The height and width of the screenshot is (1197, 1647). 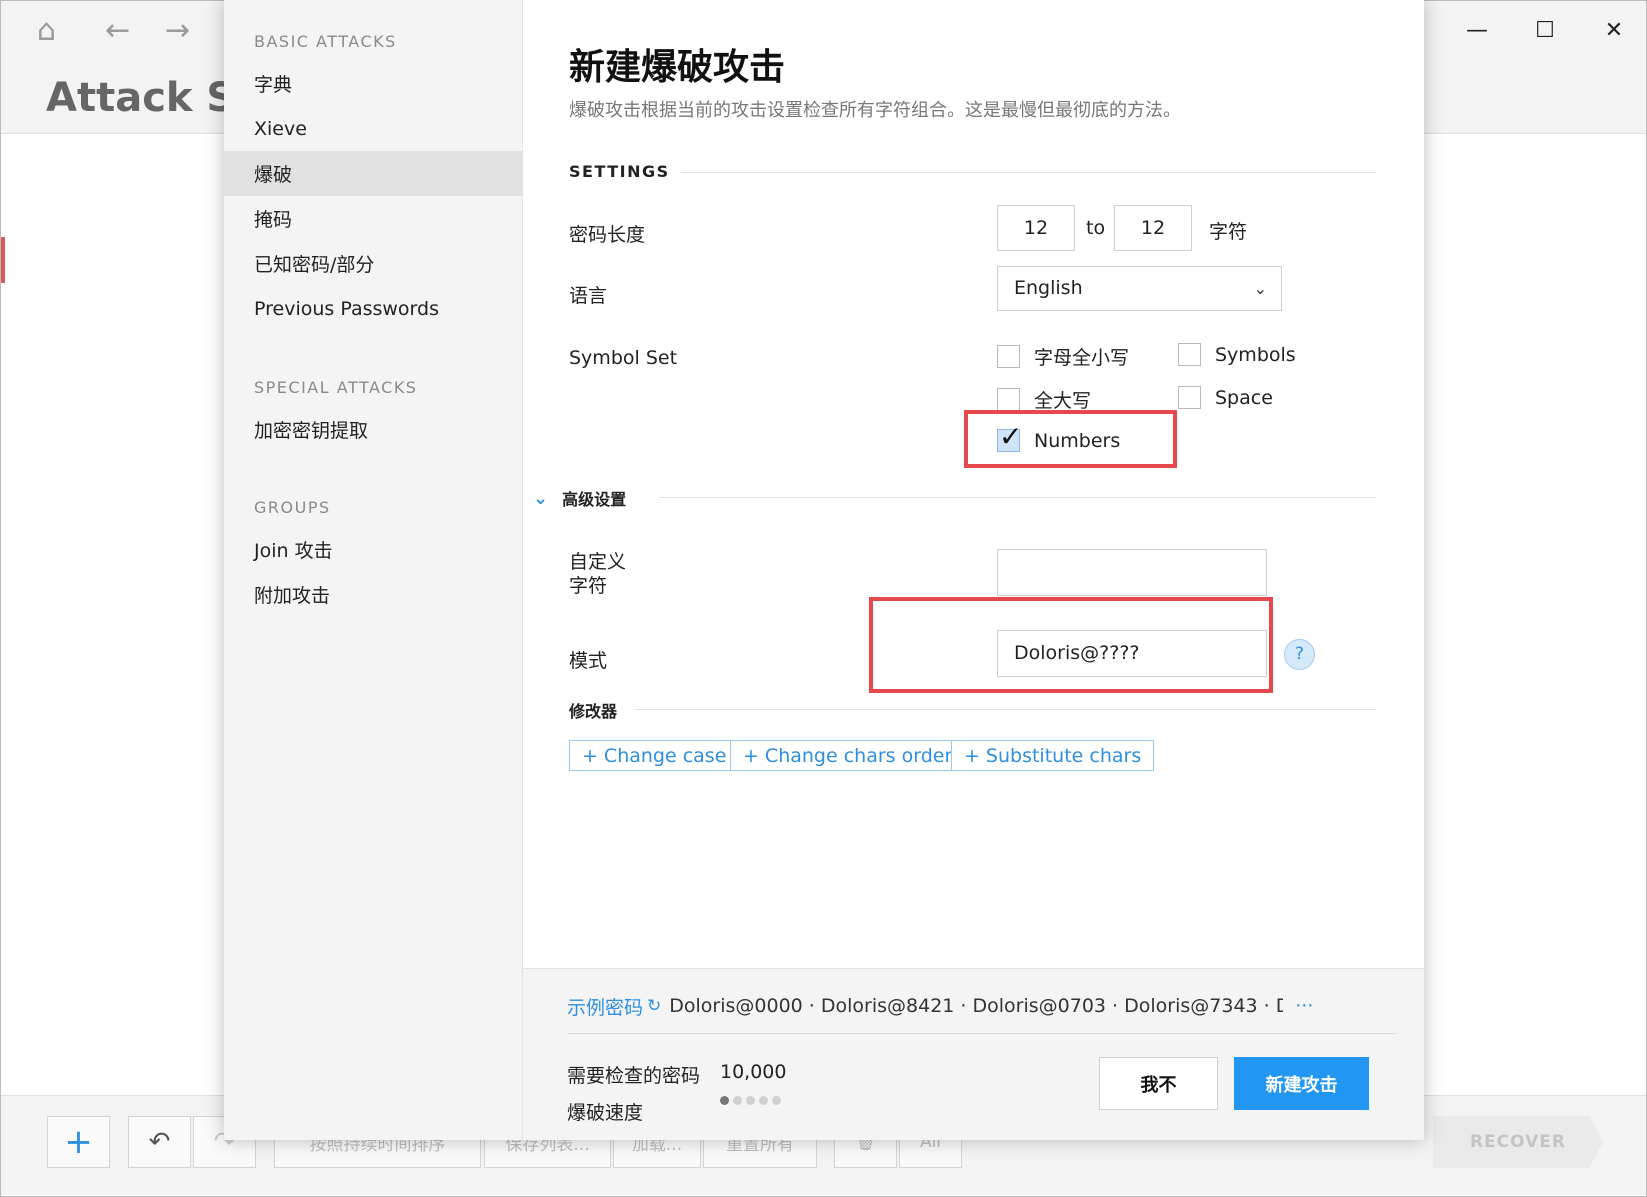 I want to click on checkbox-label: 字母全小写, so click(x=1082, y=358).